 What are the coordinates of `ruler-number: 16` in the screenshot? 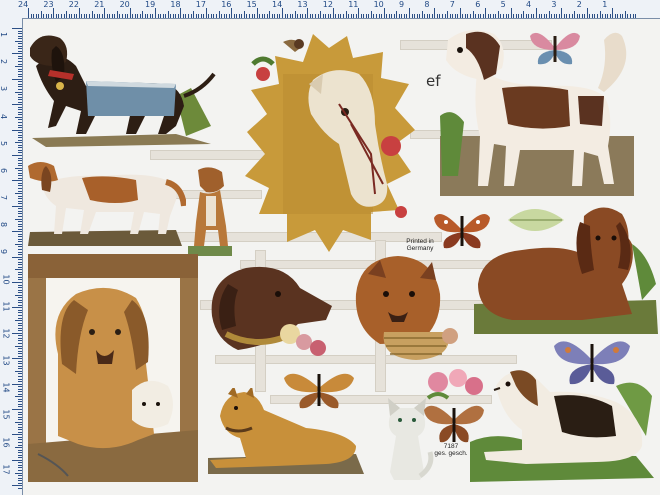 It's located at (6, 442).